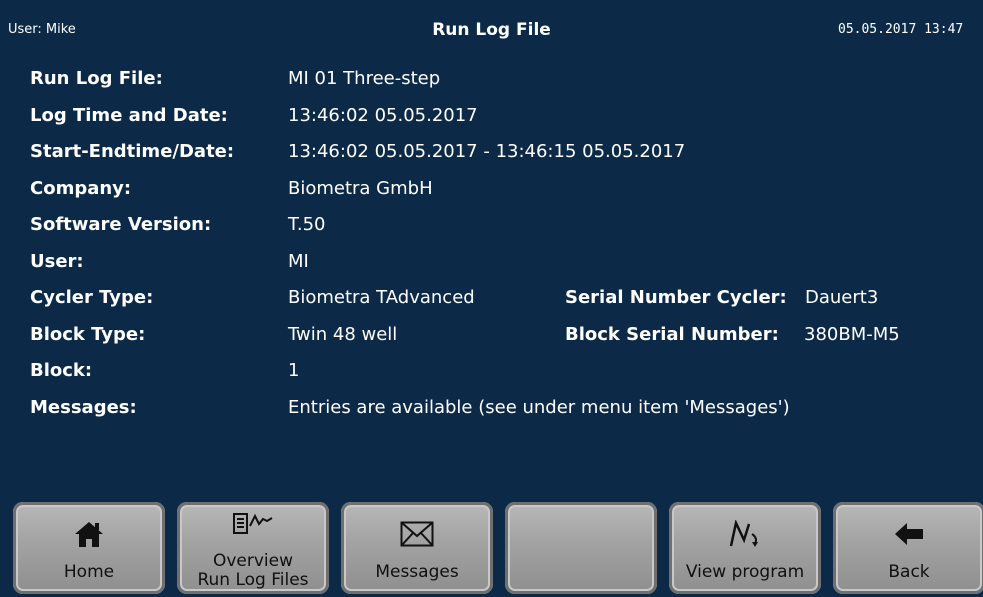 The height and width of the screenshot is (597, 983). I want to click on home-button: Home, so click(89, 548).